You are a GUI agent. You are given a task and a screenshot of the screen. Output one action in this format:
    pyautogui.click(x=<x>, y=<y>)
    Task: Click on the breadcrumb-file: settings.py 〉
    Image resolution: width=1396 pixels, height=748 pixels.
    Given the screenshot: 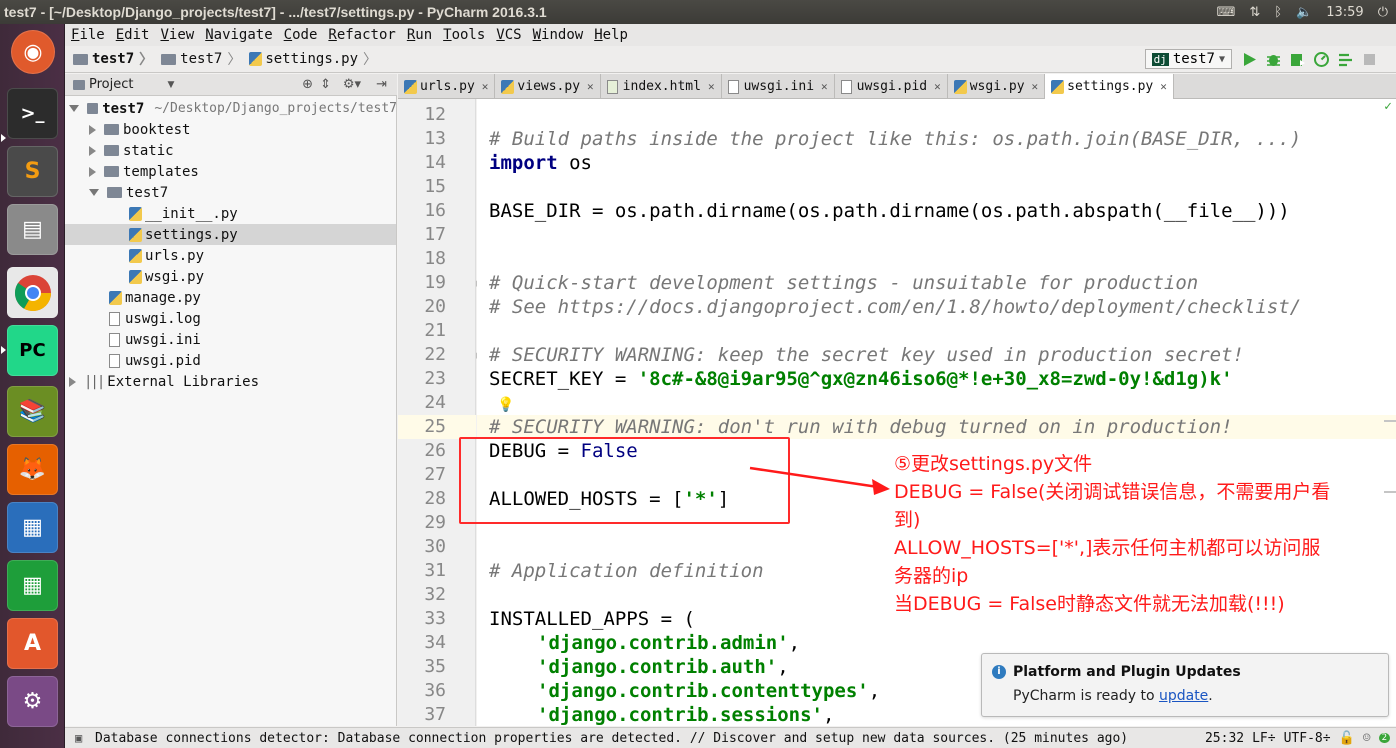 What is the action you would take?
    pyautogui.click(x=313, y=59)
    